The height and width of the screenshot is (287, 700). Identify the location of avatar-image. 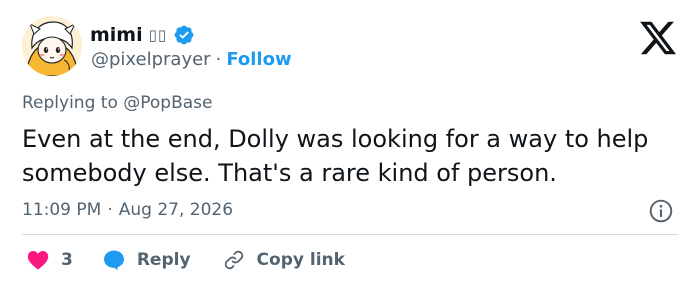
(52, 46).